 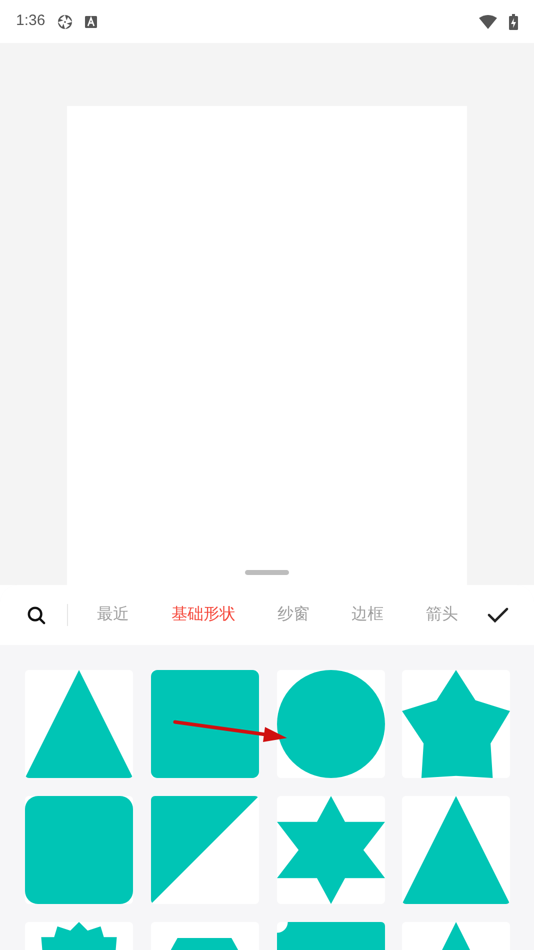 I want to click on aperture-icon, so click(x=65, y=22).